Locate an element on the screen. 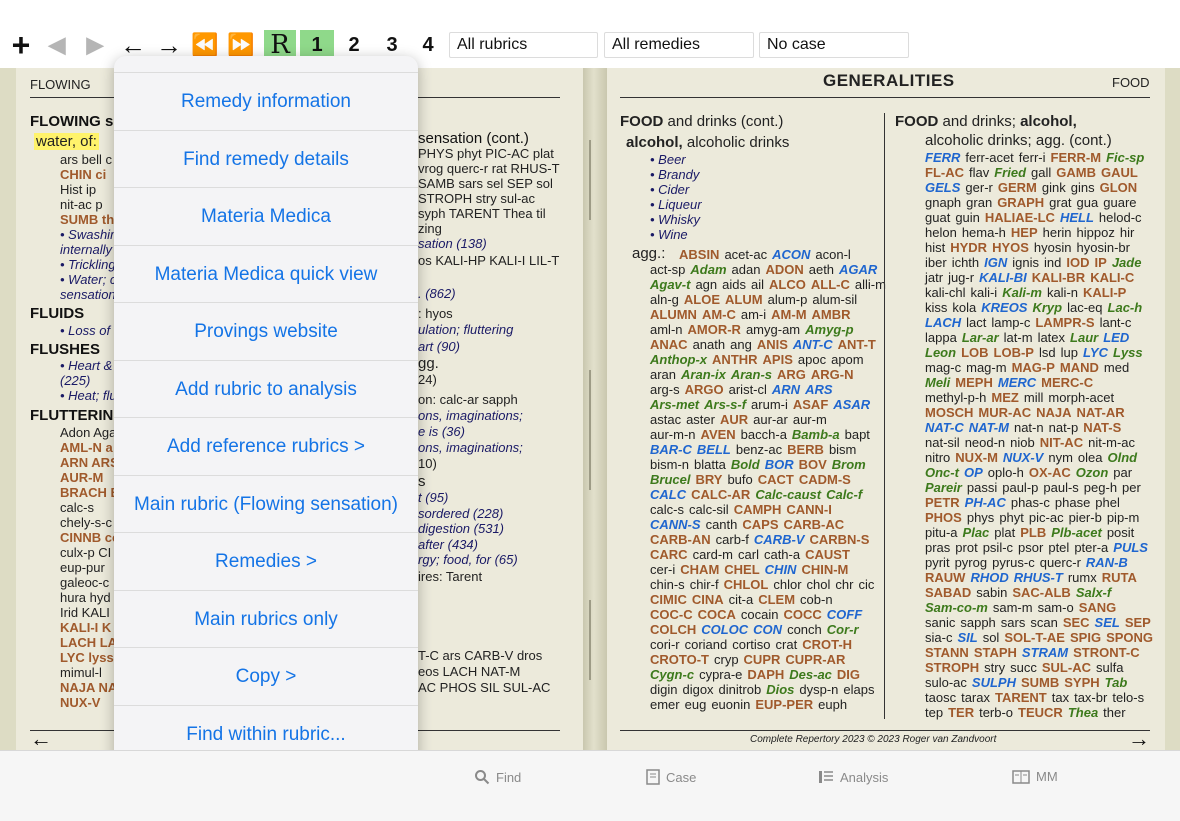 This screenshot has height=821, width=1180. remedy-abbrev: CON is located at coordinates (767, 629).